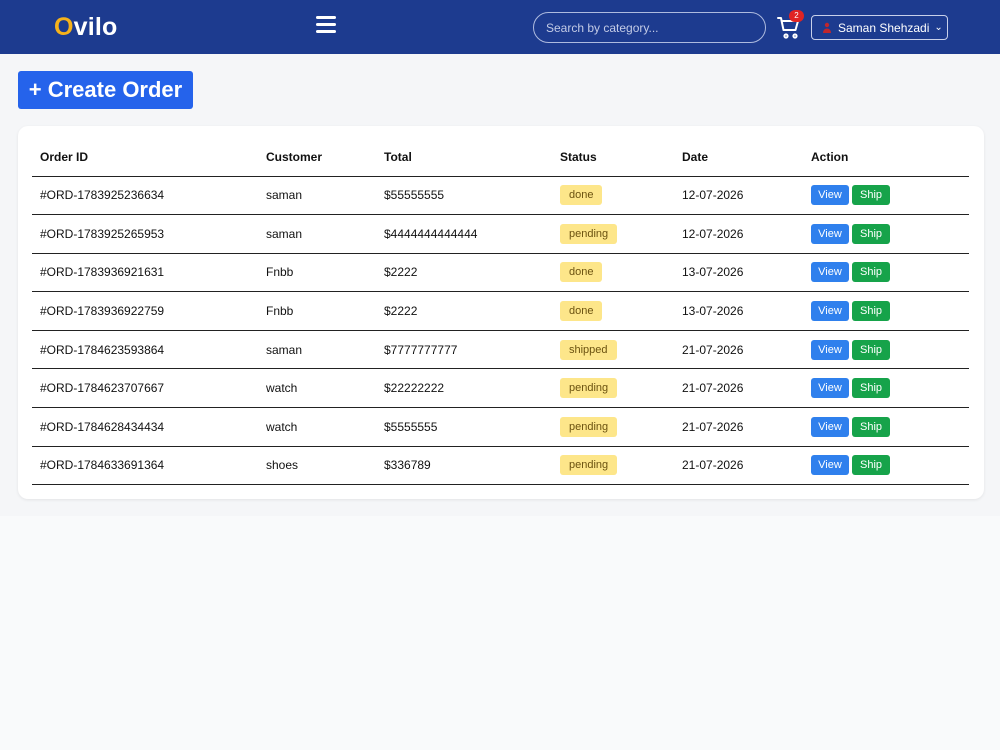  What do you see at coordinates (145, 388) in the screenshot?
I see `order-id-cell: #ORD-1784623707667` at bounding box center [145, 388].